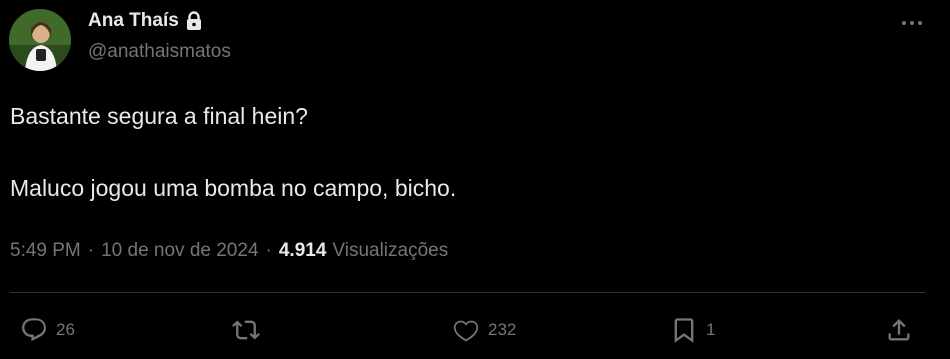  I want to click on author-avatar, so click(40, 40).